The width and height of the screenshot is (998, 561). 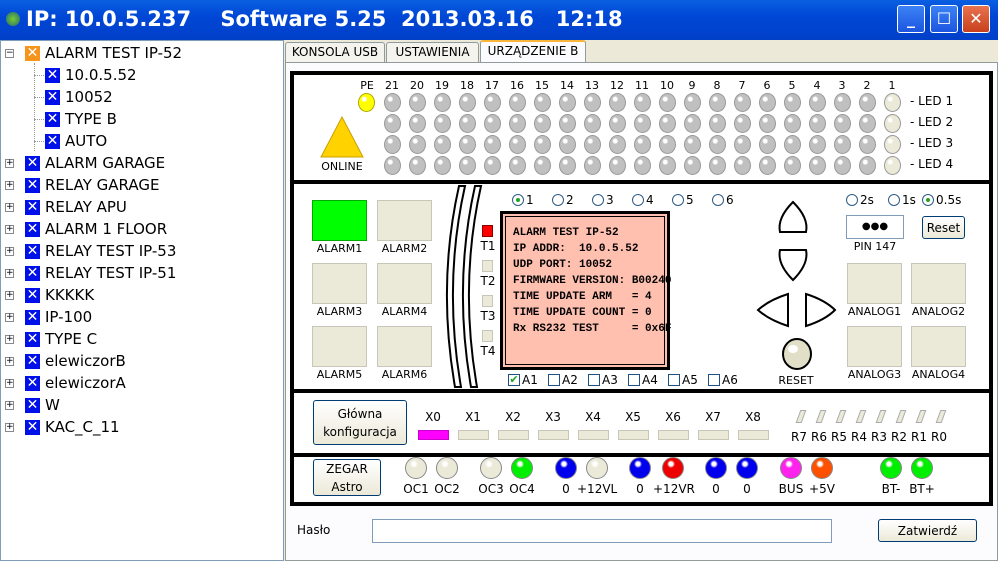 I want to click on tree-item-label: ALARM GARAGE, so click(x=105, y=163).